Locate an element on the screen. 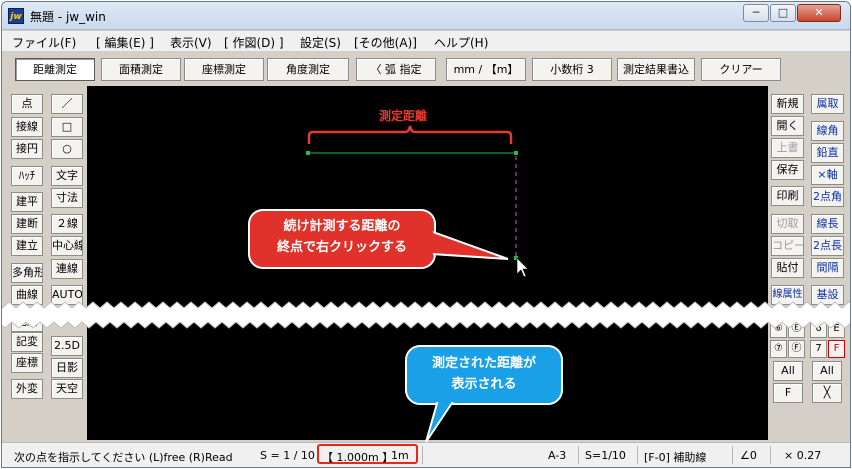  tool-text: 文字 is located at coordinates (67, 176).